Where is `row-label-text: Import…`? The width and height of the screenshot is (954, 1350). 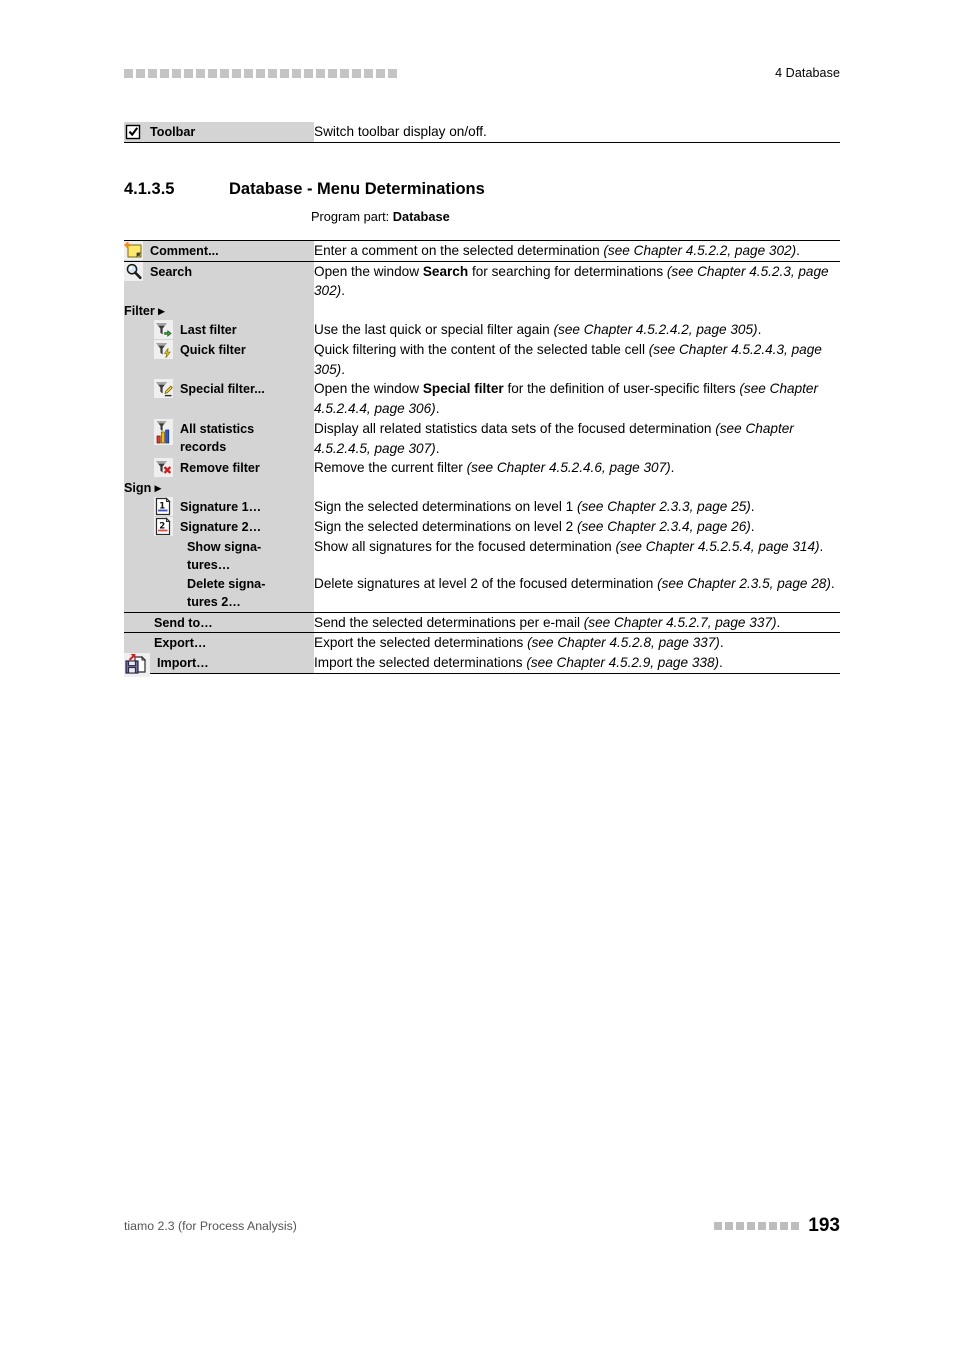 row-label-text: Import… is located at coordinates (183, 663).